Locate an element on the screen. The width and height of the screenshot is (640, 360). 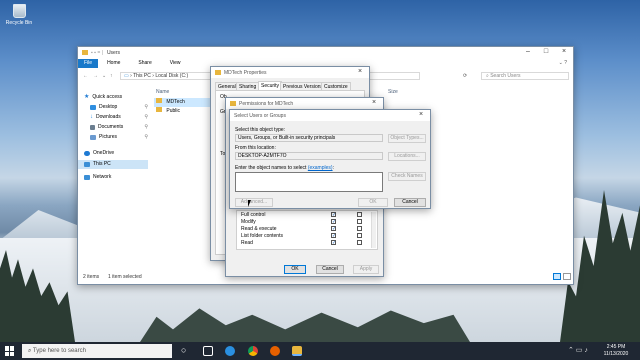
maximize-button: □ is located at coordinates (546, 52).